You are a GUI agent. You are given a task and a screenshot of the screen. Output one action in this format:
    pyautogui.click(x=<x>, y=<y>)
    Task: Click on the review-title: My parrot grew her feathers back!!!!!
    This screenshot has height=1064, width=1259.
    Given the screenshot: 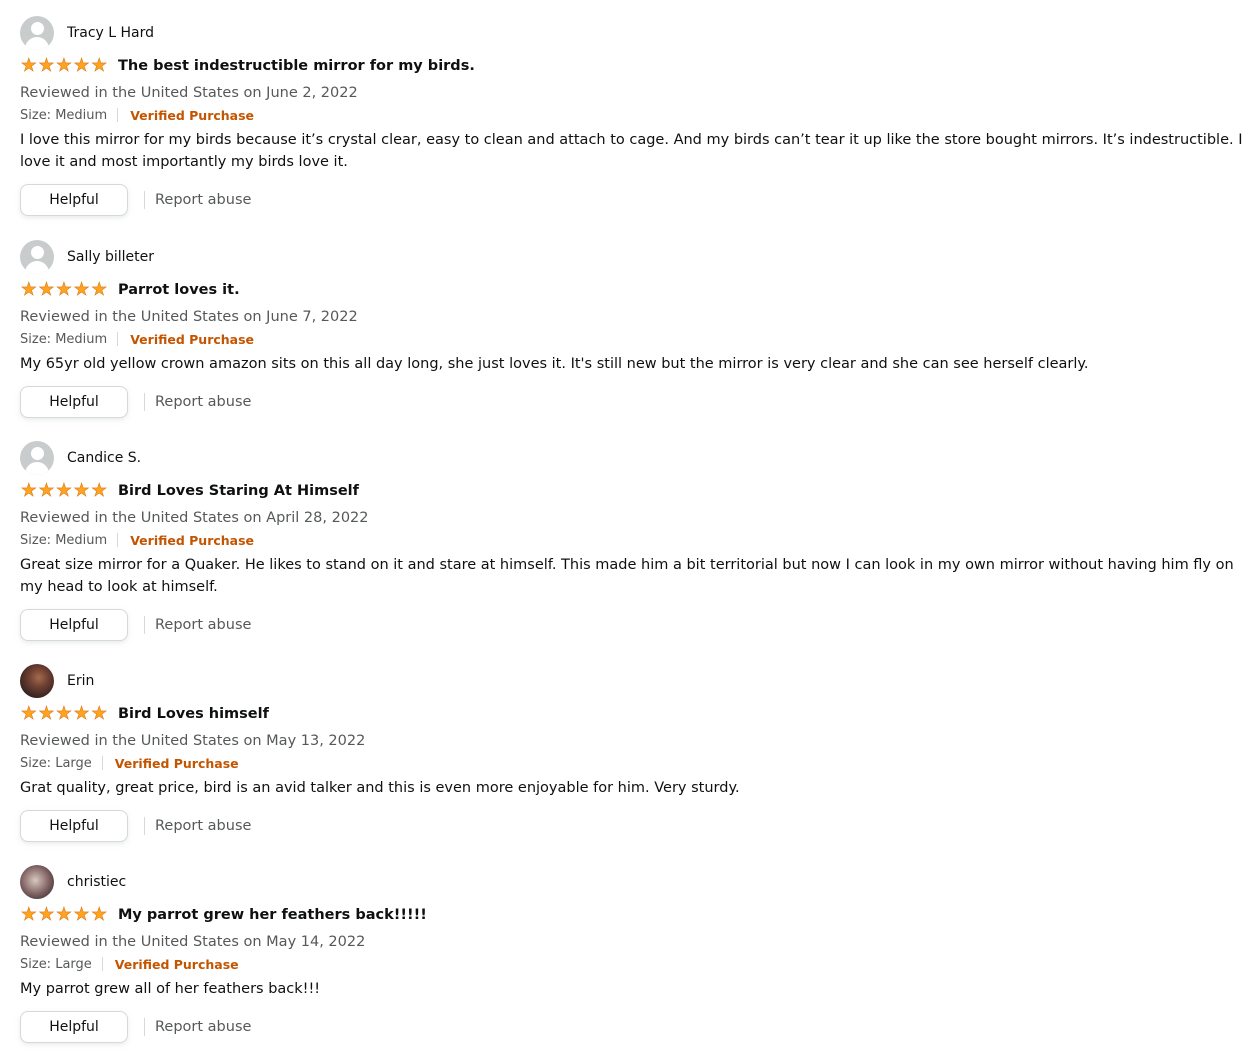 What is the action you would take?
    pyautogui.click(x=272, y=915)
    